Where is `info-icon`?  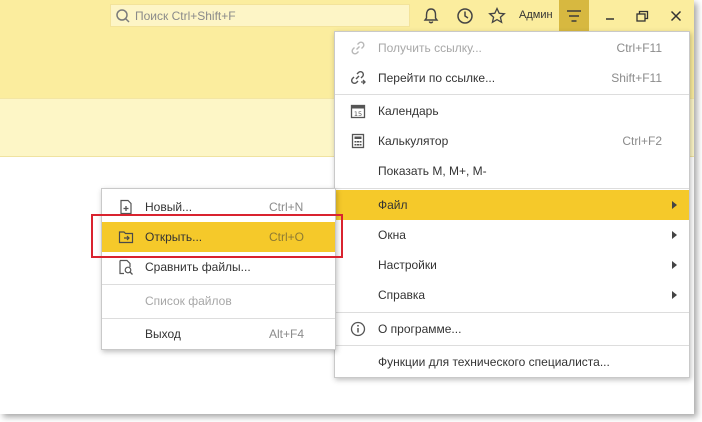 info-icon is located at coordinates (358, 329).